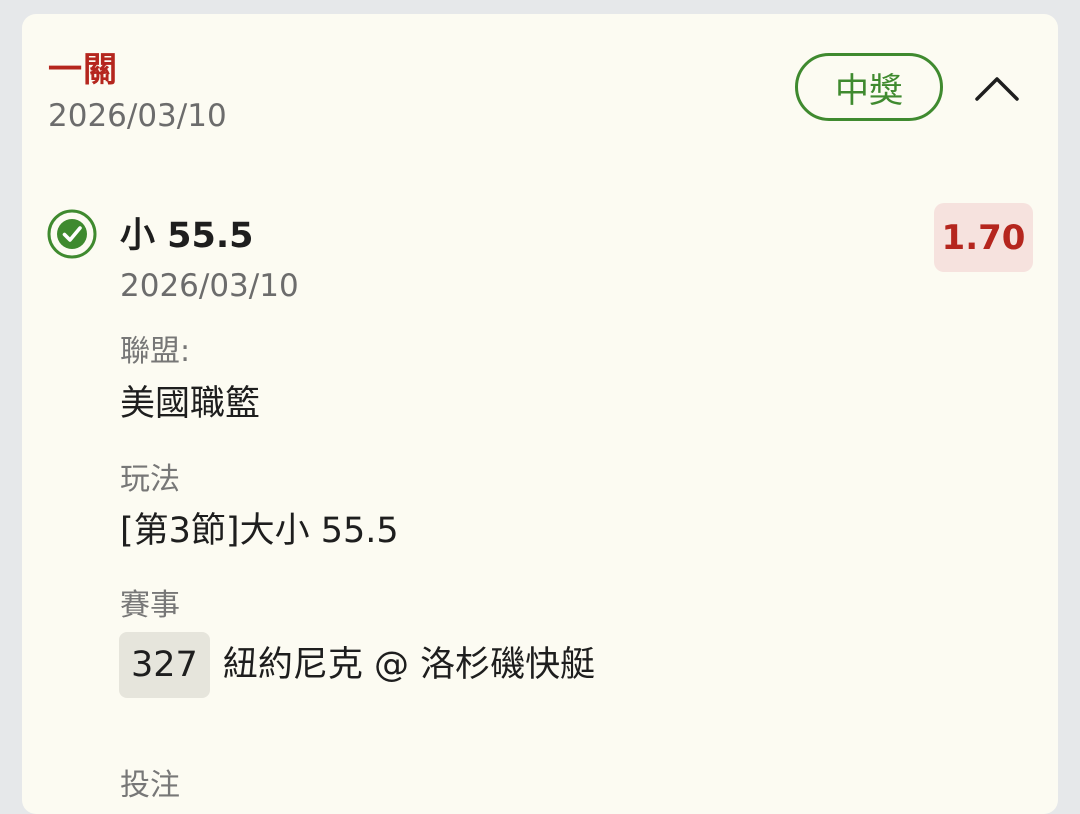  I want to click on event-name: 紐約尼克 @ 洛杉磯快艇, so click(409, 665).